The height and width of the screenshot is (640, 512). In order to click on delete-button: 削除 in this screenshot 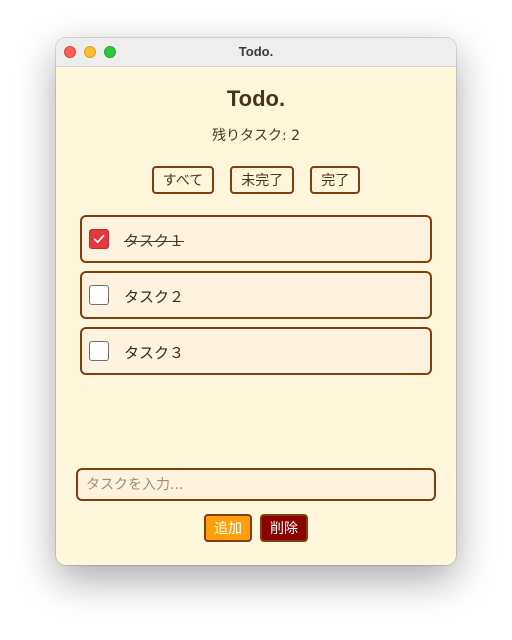, I will do `click(284, 528)`.